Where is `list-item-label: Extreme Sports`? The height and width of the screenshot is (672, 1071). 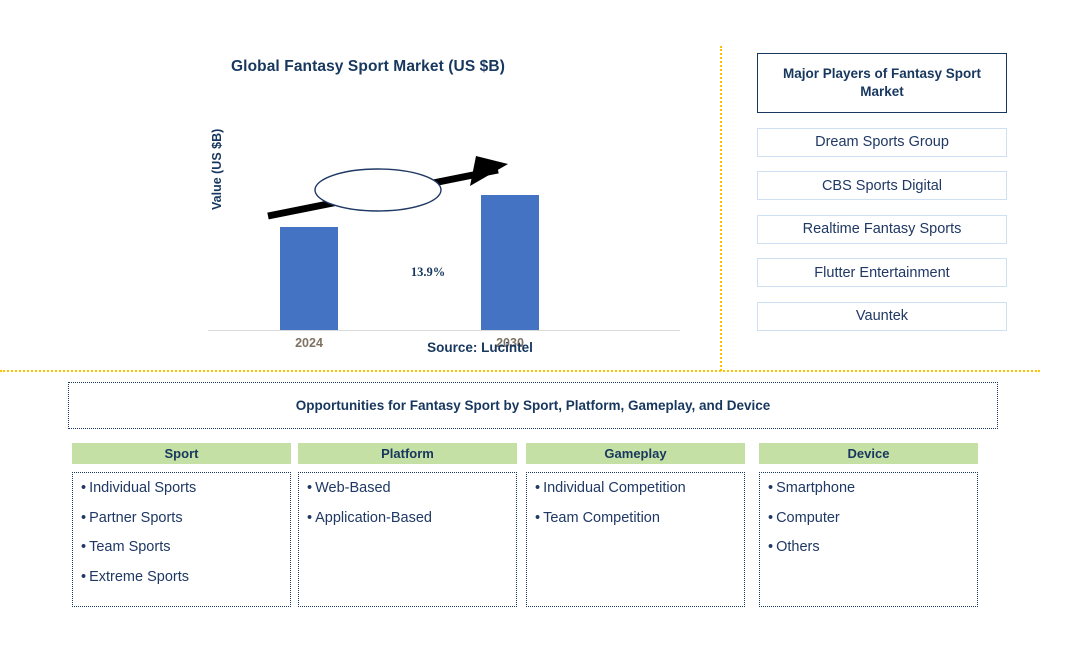
list-item-label: Extreme Sports is located at coordinates (139, 576).